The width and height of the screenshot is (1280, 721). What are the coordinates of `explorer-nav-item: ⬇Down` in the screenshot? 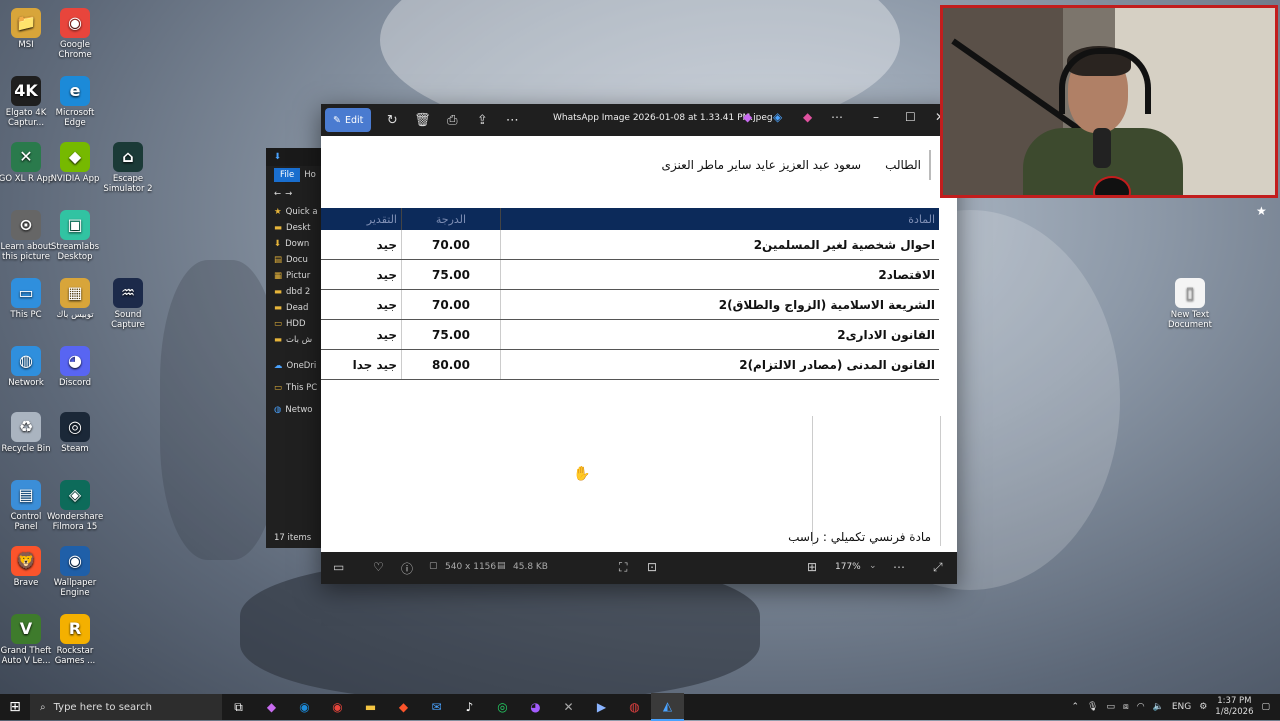 It's located at (296, 244).